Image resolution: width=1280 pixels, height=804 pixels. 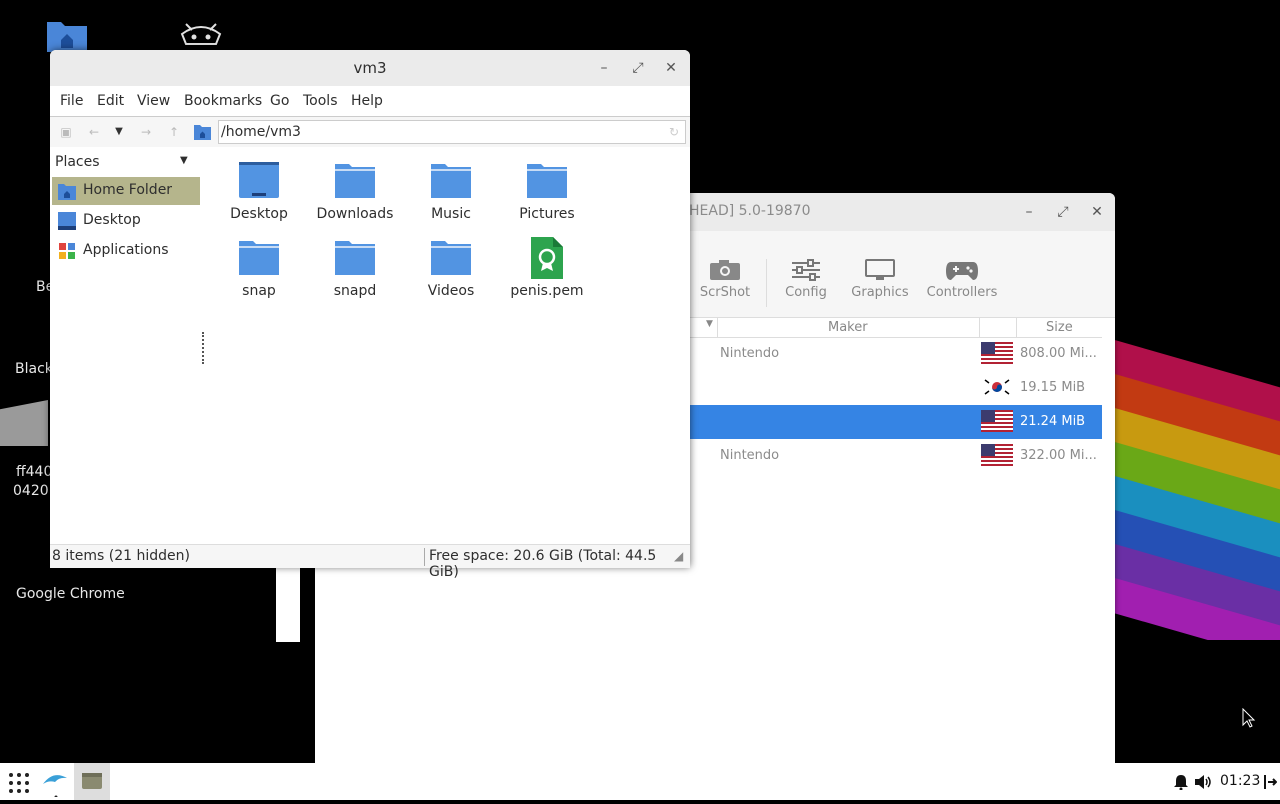 What do you see at coordinates (1053, 387) in the screenshot?
I see `game-size: 19.15 MiB` at bounding box center [1053, 387].